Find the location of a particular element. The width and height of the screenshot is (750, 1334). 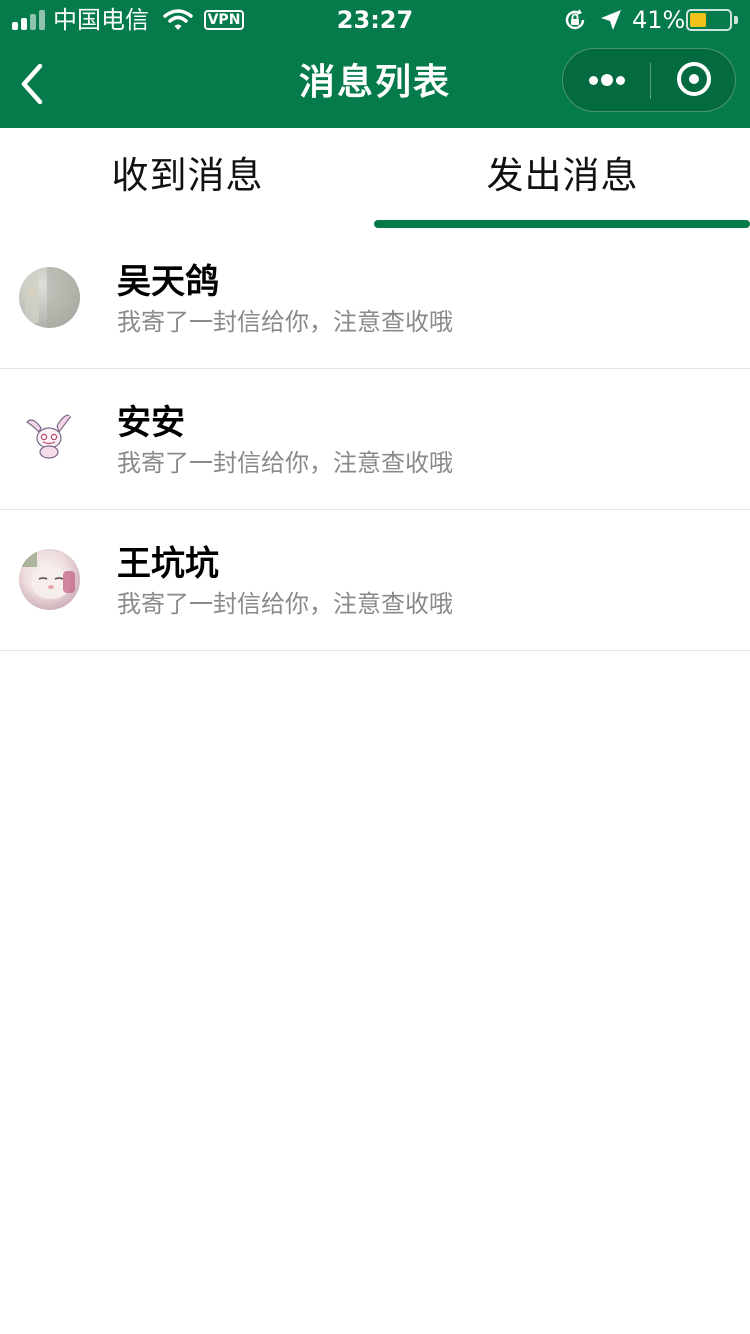

navigation-bar: 消息列表 is located at coordinates (375, 84).